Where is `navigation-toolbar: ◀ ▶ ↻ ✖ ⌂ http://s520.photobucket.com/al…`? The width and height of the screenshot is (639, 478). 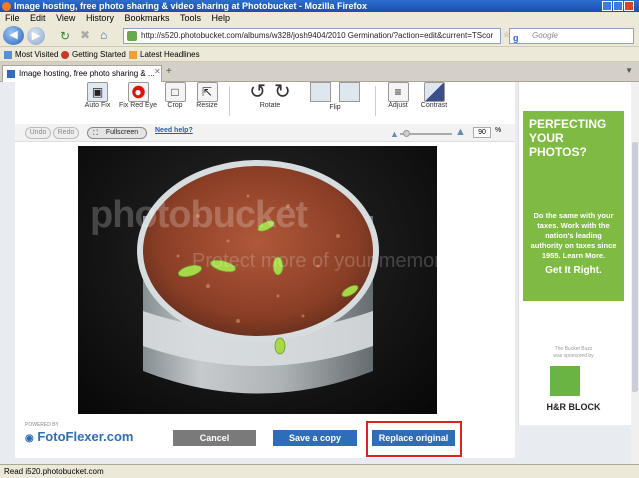 navigation-toolbar: ◀ ▶ ↻ ✖ ⌂ http://s520.photobucket.com/al… is located at coordinates (319, 36).